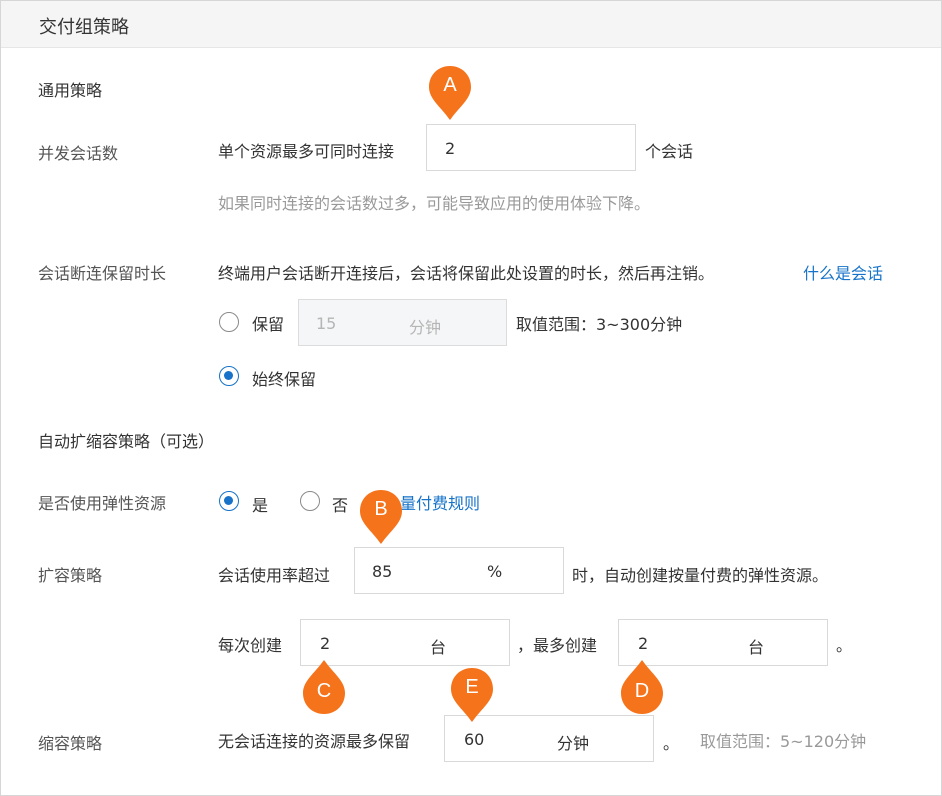 The height and width of the screenshot is (796, 942). Describe the element at coordinates (382, 571) in the screenshot. I see `usage-threshold-value: 85` at that location.